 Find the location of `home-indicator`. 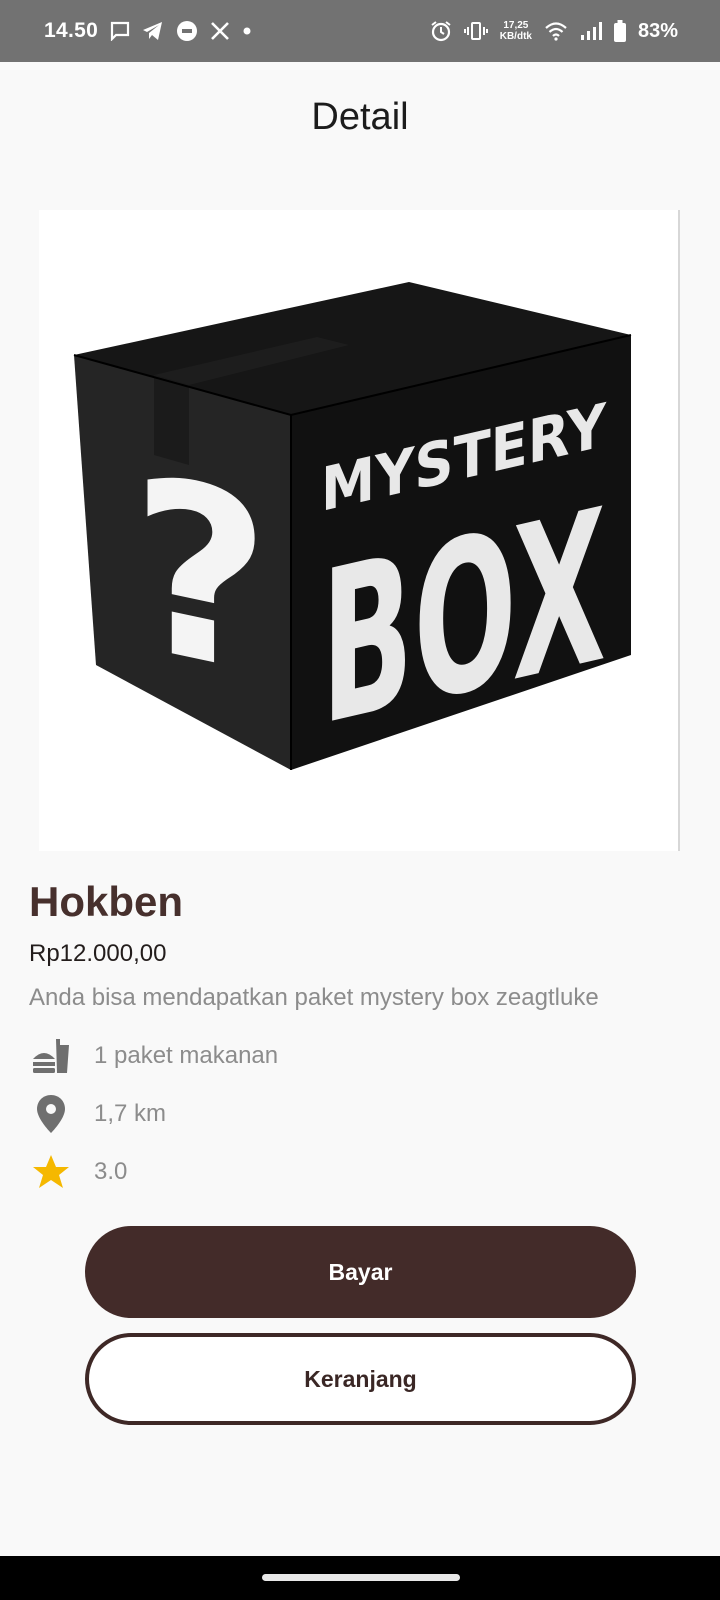

home-indicator is located at coordinates (361, 1577).